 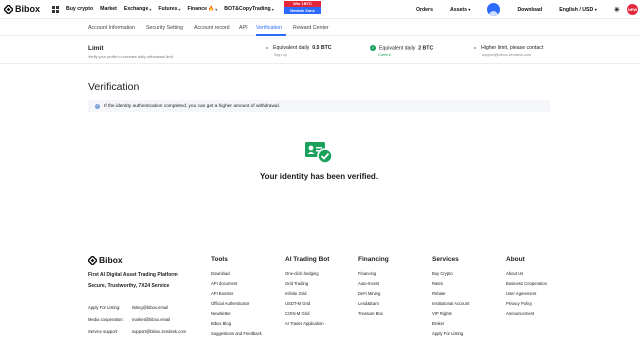 I want to click on nav-item-exchange: Exchange ▾, so click(x=138, y=9).